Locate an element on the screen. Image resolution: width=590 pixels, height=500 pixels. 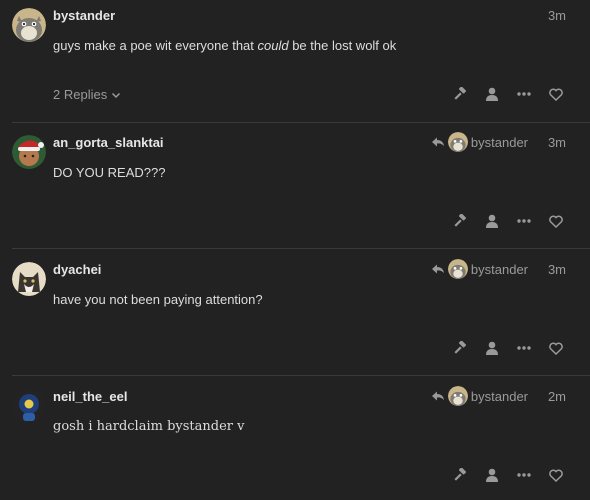
post-author: neil_the_eel is located at coordinates (90, 396).